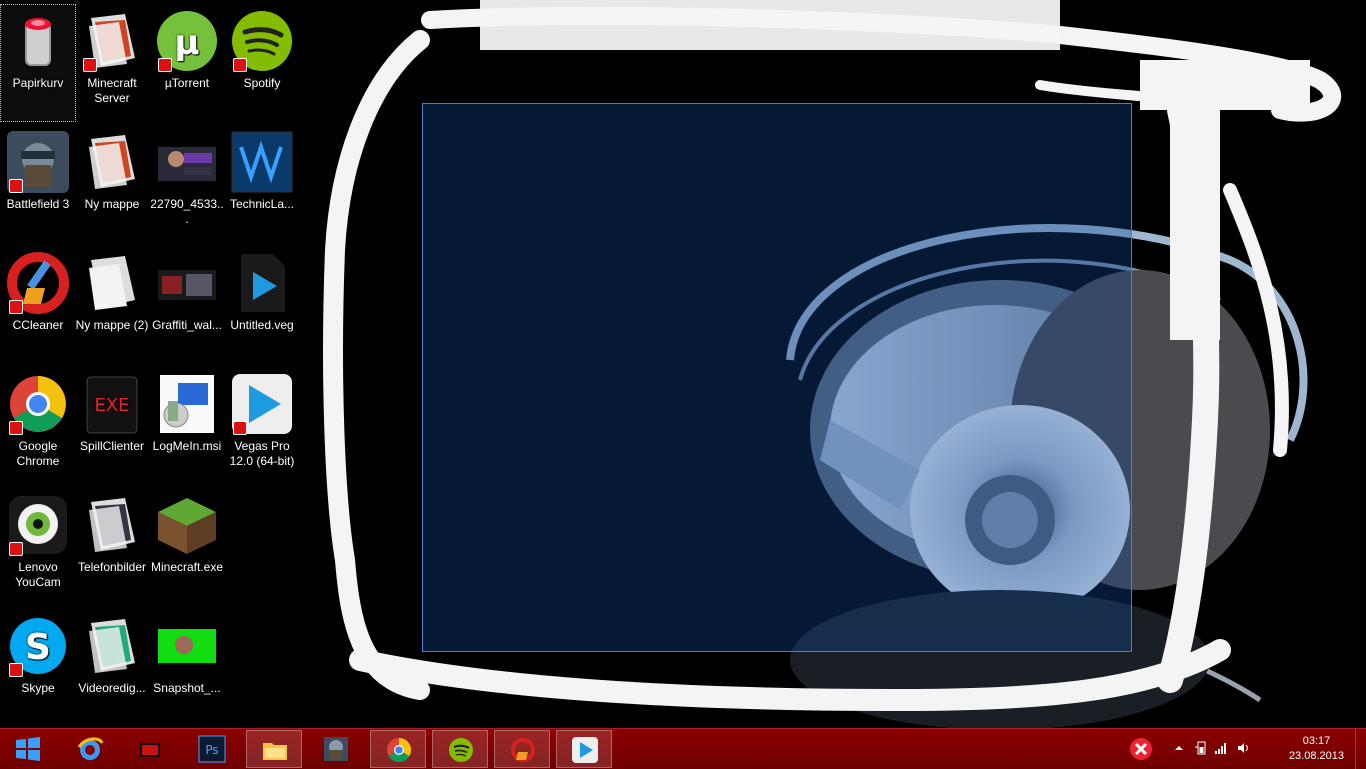 The width and height of the screenshot is (1366, 769). I want to click on desktop-icon-label: Minecraft.exe, so click(187, 567).